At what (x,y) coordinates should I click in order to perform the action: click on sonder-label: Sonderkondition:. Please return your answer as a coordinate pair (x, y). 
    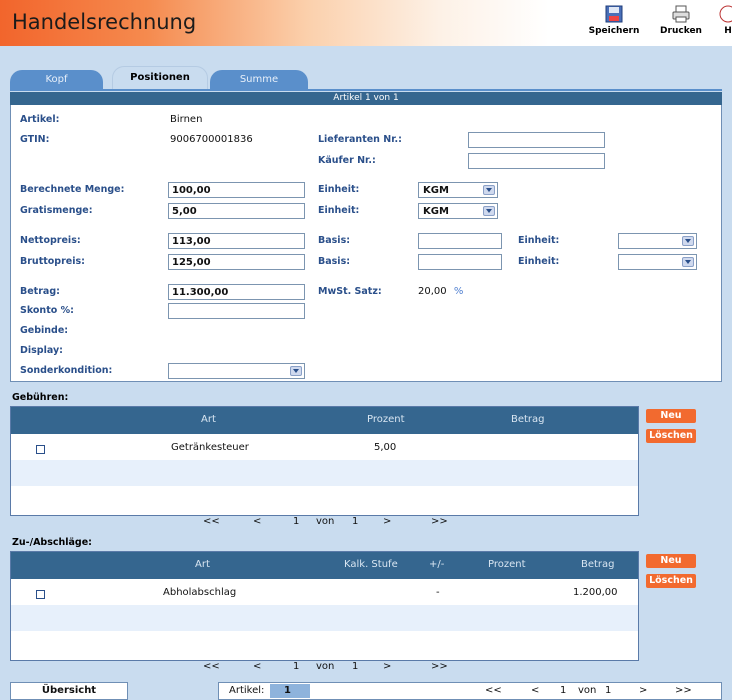
    Looking at the image, I should click on (66, 370).